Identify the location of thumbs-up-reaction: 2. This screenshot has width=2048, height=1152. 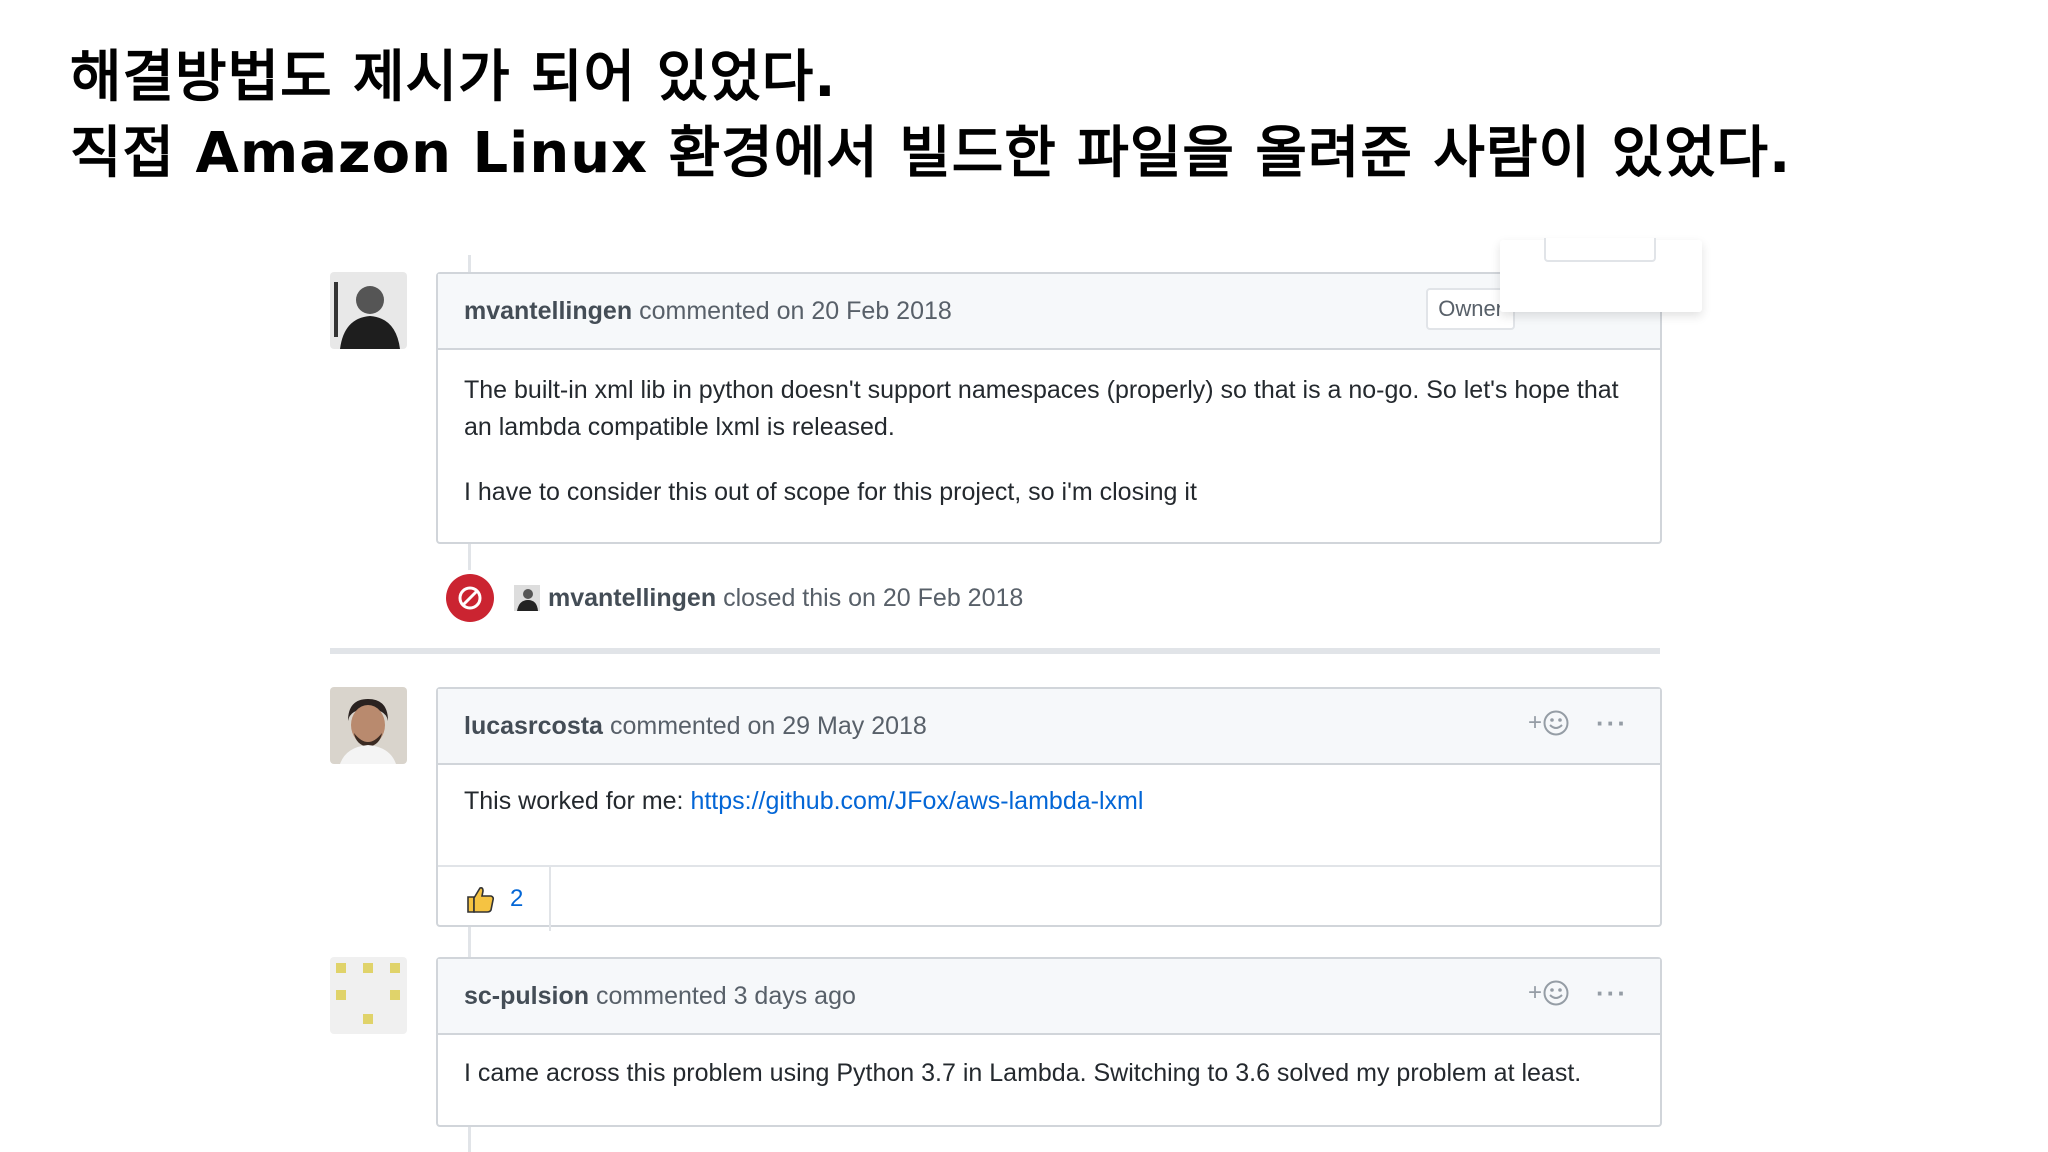
(495, 899).